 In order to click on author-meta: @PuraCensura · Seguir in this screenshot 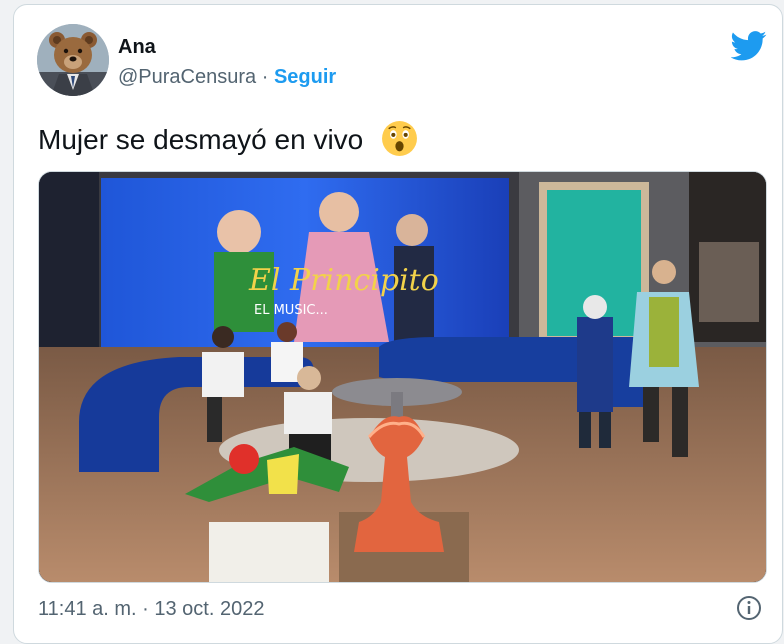, I will do `click(227, 77)`.